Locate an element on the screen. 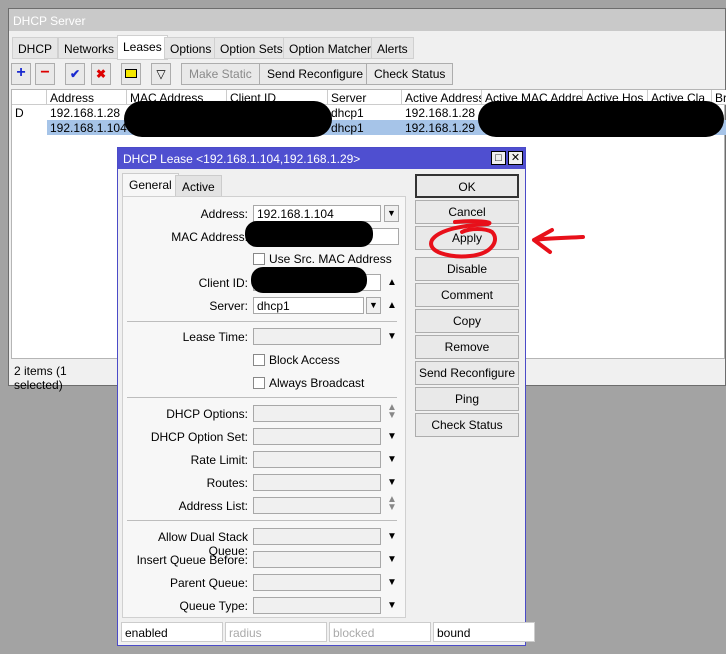 Image resolution: width=726 pixels, height=654 pixels. circle-annotation is located at coordinates (463, 239).